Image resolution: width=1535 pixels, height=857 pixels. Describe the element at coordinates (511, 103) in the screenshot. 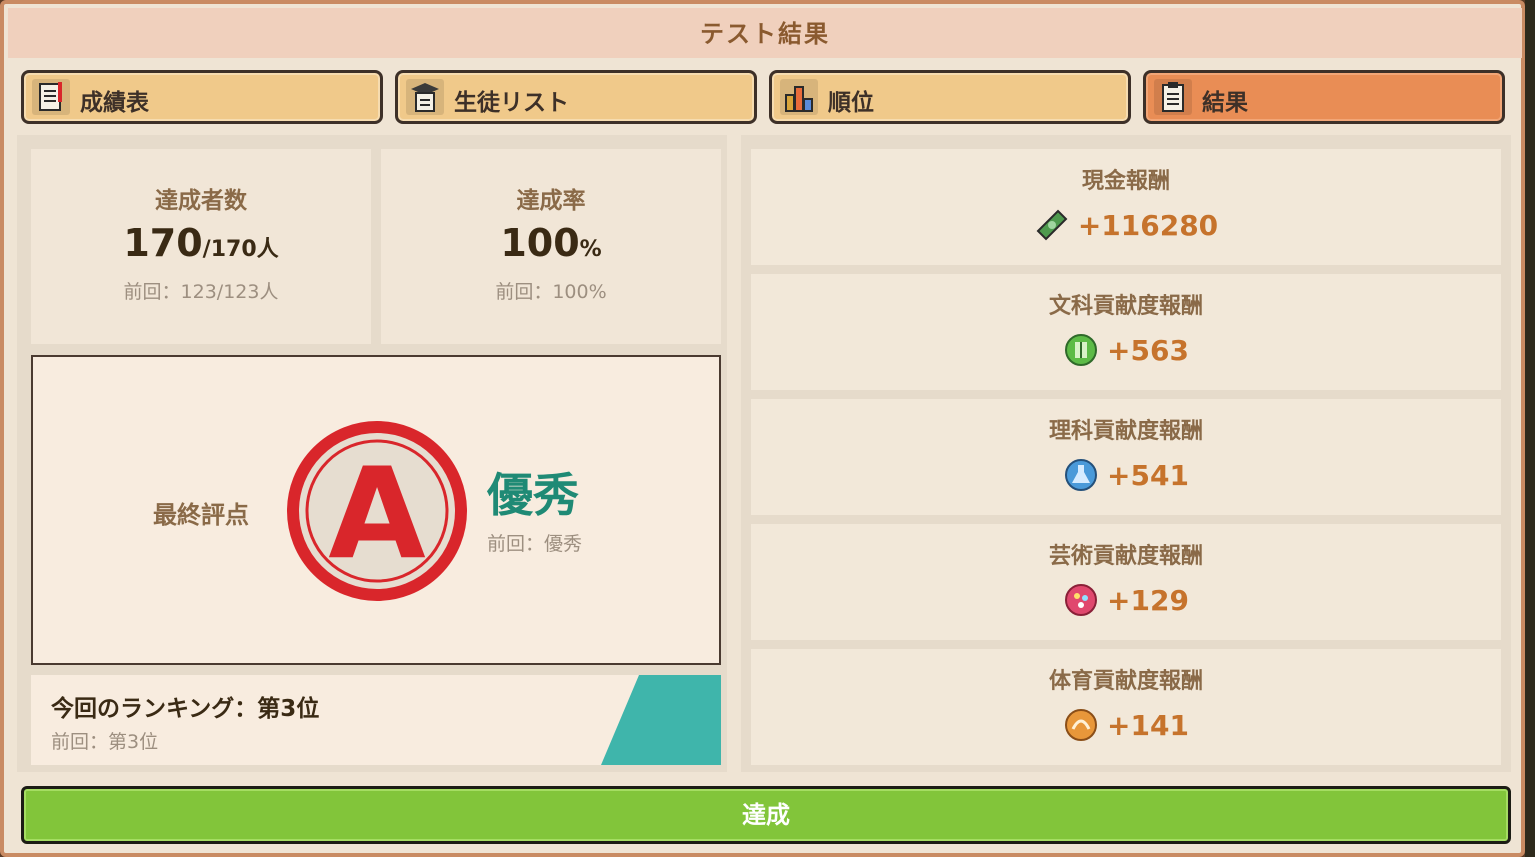

I see `tab-label: 生徒リスト` at that location.